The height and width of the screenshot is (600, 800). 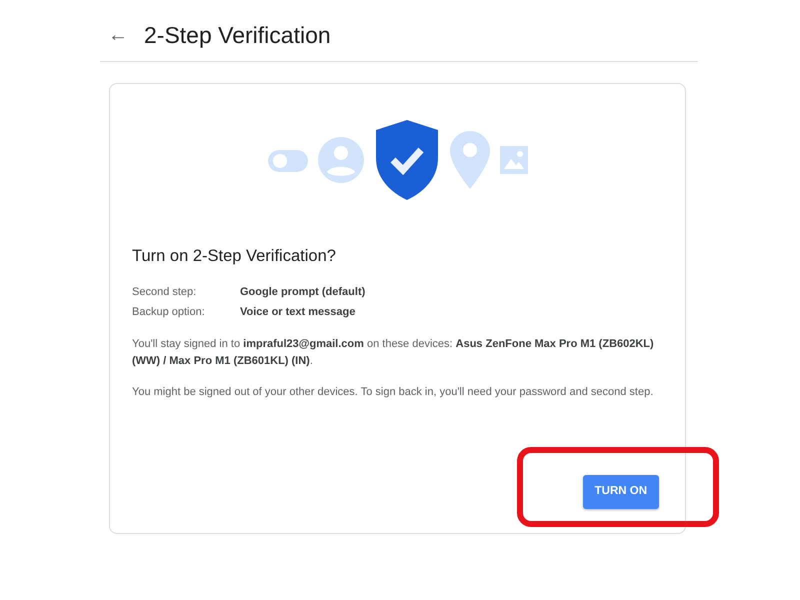 What do you see at coordinates (393, 353) in the screenshot?
I see `info-paragraph: You'll stay signed in to impraful23@gmail.com on these devices: Asus ZenFone Max Pro M1 (ZB602KL) (WW) / Max Pro M1 (ZB601KL) (IN).` at bounding box center [393, 353].